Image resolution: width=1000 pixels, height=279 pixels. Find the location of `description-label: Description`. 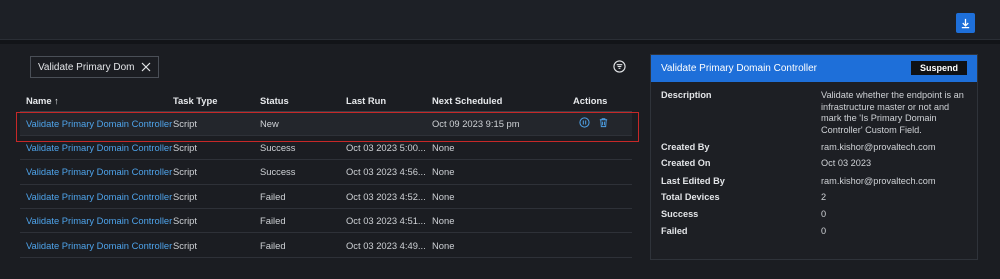

description-label: Description is located at coordinates (686, 95).